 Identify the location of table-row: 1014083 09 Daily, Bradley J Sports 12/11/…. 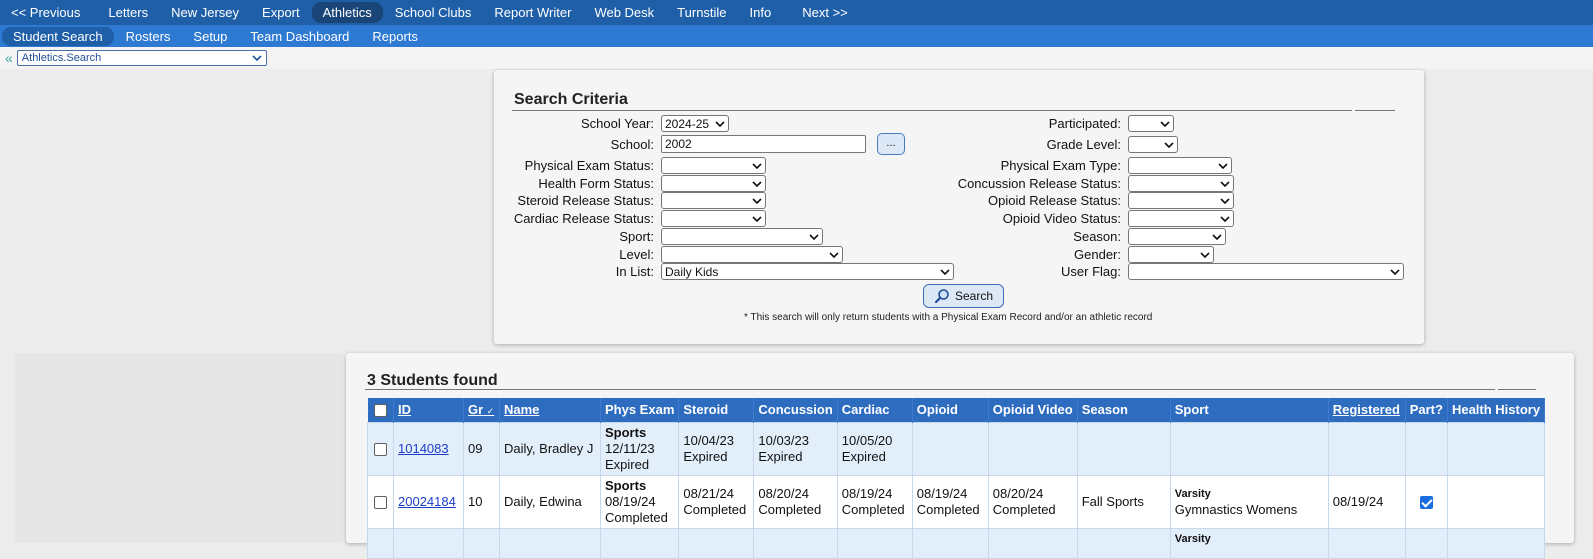
(956, 448).